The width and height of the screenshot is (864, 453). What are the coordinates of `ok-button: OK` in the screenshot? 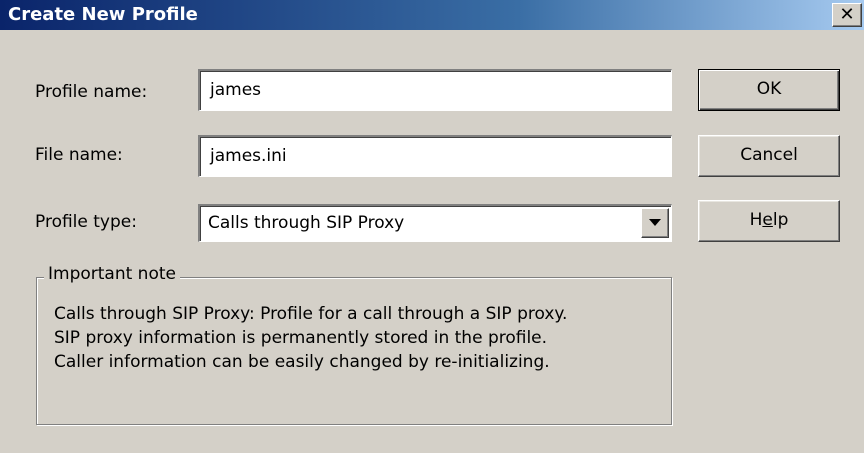 It's located at (769, 90).